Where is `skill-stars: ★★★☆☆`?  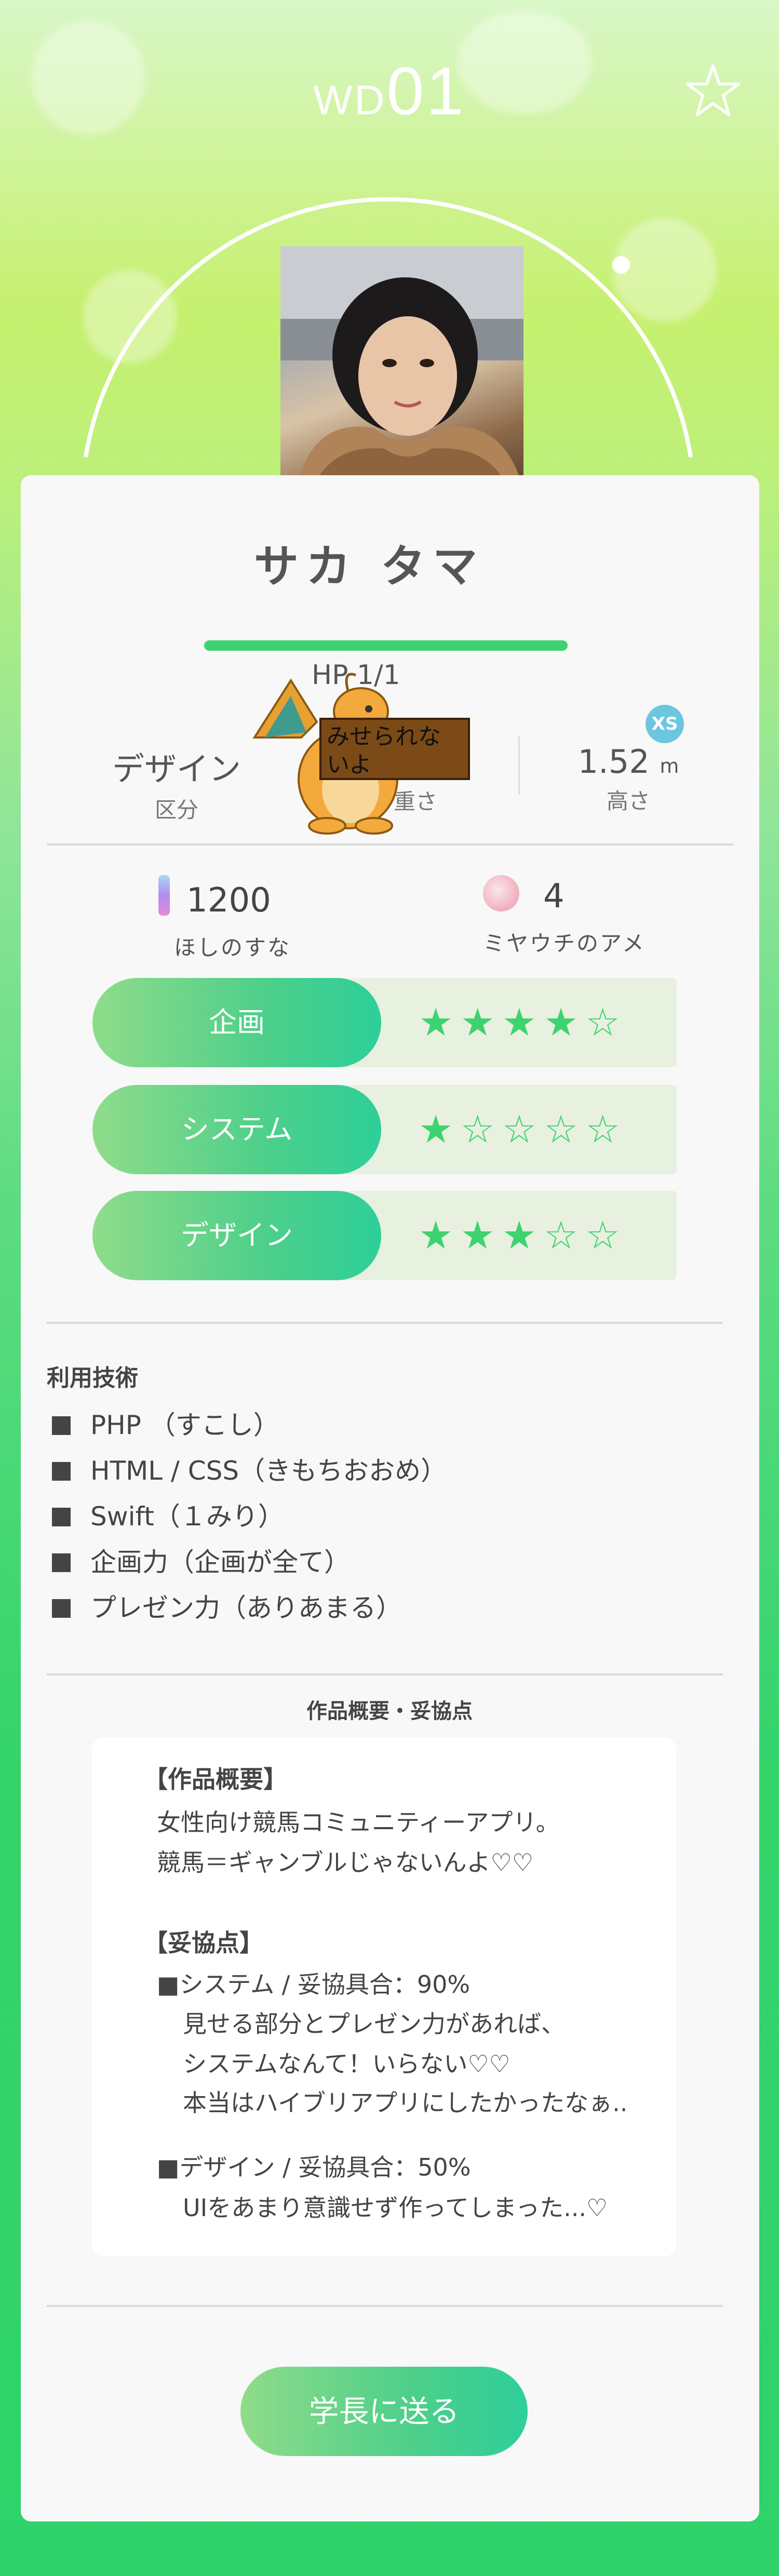
skill-stars: ★★★☆☆ is located at coordinates (523, 1236).